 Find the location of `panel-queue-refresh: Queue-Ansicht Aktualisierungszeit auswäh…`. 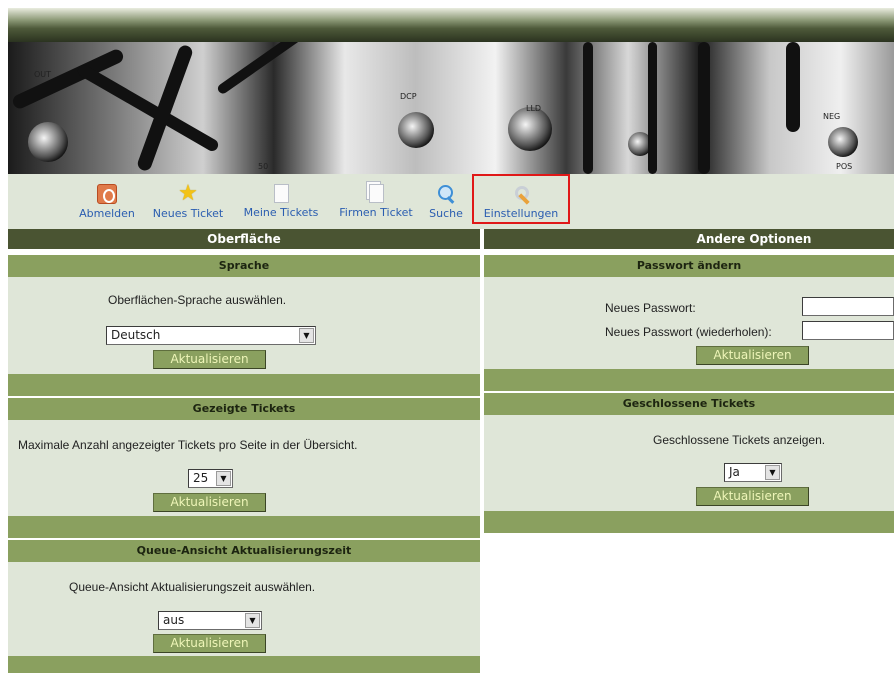

panel-queue-refresh: Queue-Ansicht Aktualisierungszeit auswäh… is located at coordinates (244, 609).